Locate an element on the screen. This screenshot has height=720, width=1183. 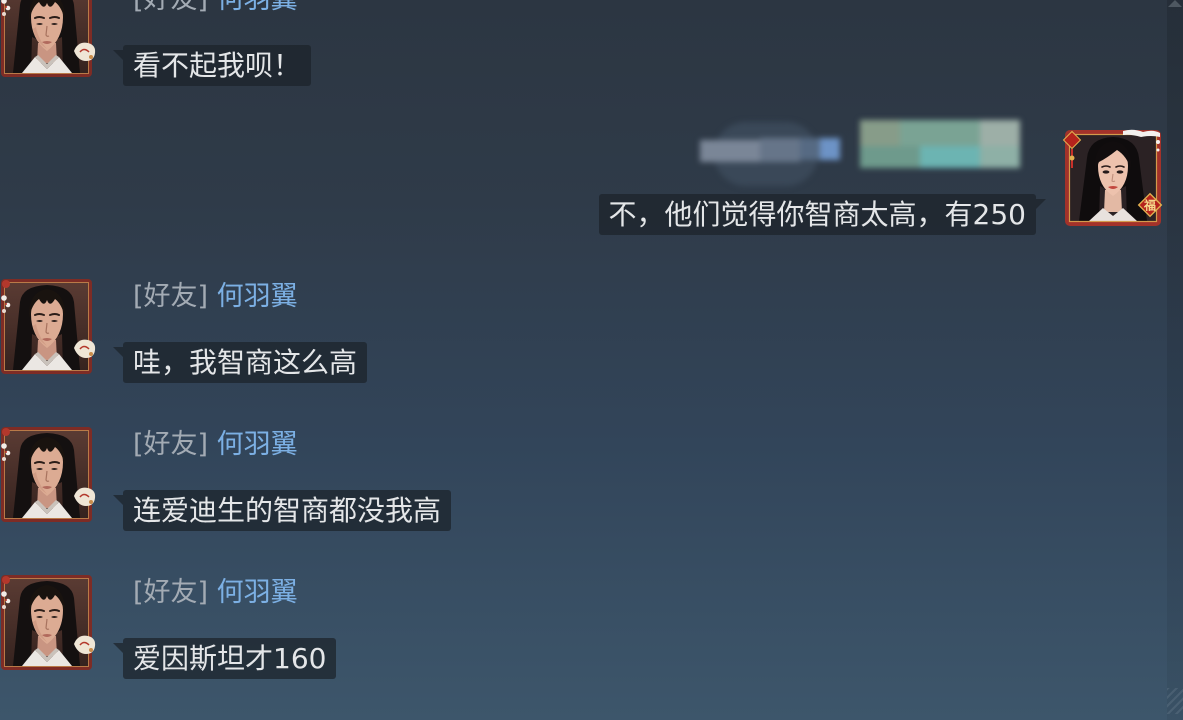
female-character-portrait-icon: 福 is located at coordinates (1112, 177).